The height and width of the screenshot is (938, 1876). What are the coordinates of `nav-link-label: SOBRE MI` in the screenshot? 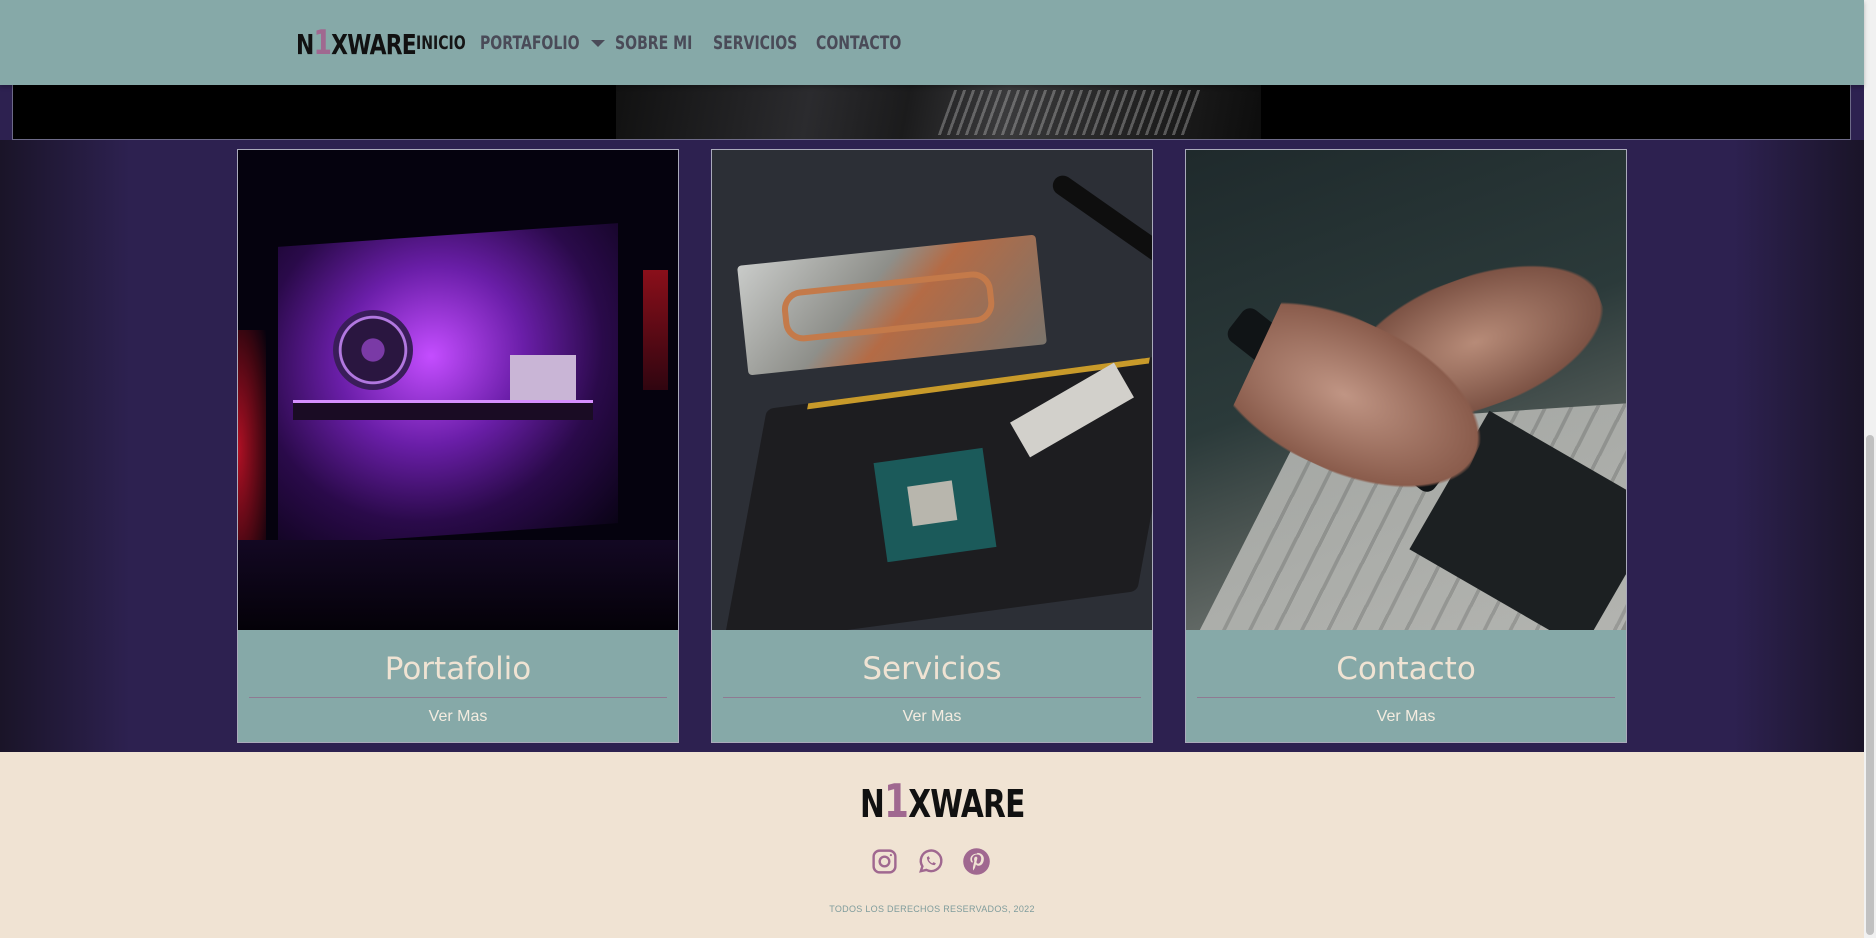 It's located at (654, 42).